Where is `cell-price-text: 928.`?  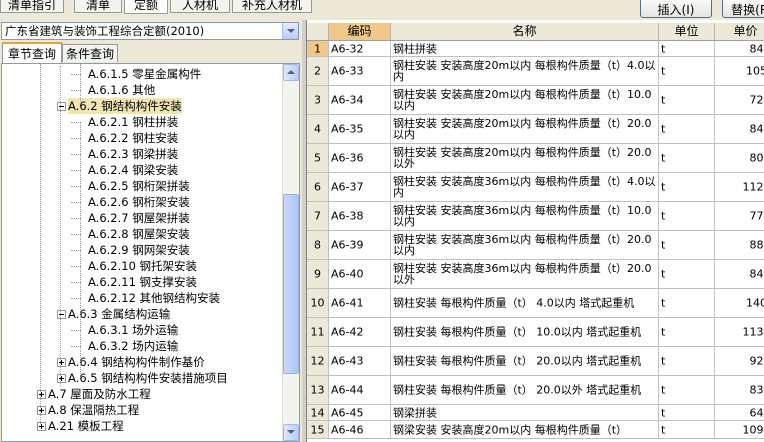
cell-price-text: 928. is located at coordinates (756, 361).